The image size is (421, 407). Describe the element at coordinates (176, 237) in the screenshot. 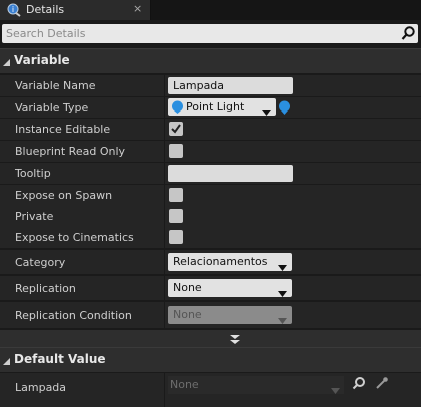

I see `expose-to-cinematics-checkbox` at that location.